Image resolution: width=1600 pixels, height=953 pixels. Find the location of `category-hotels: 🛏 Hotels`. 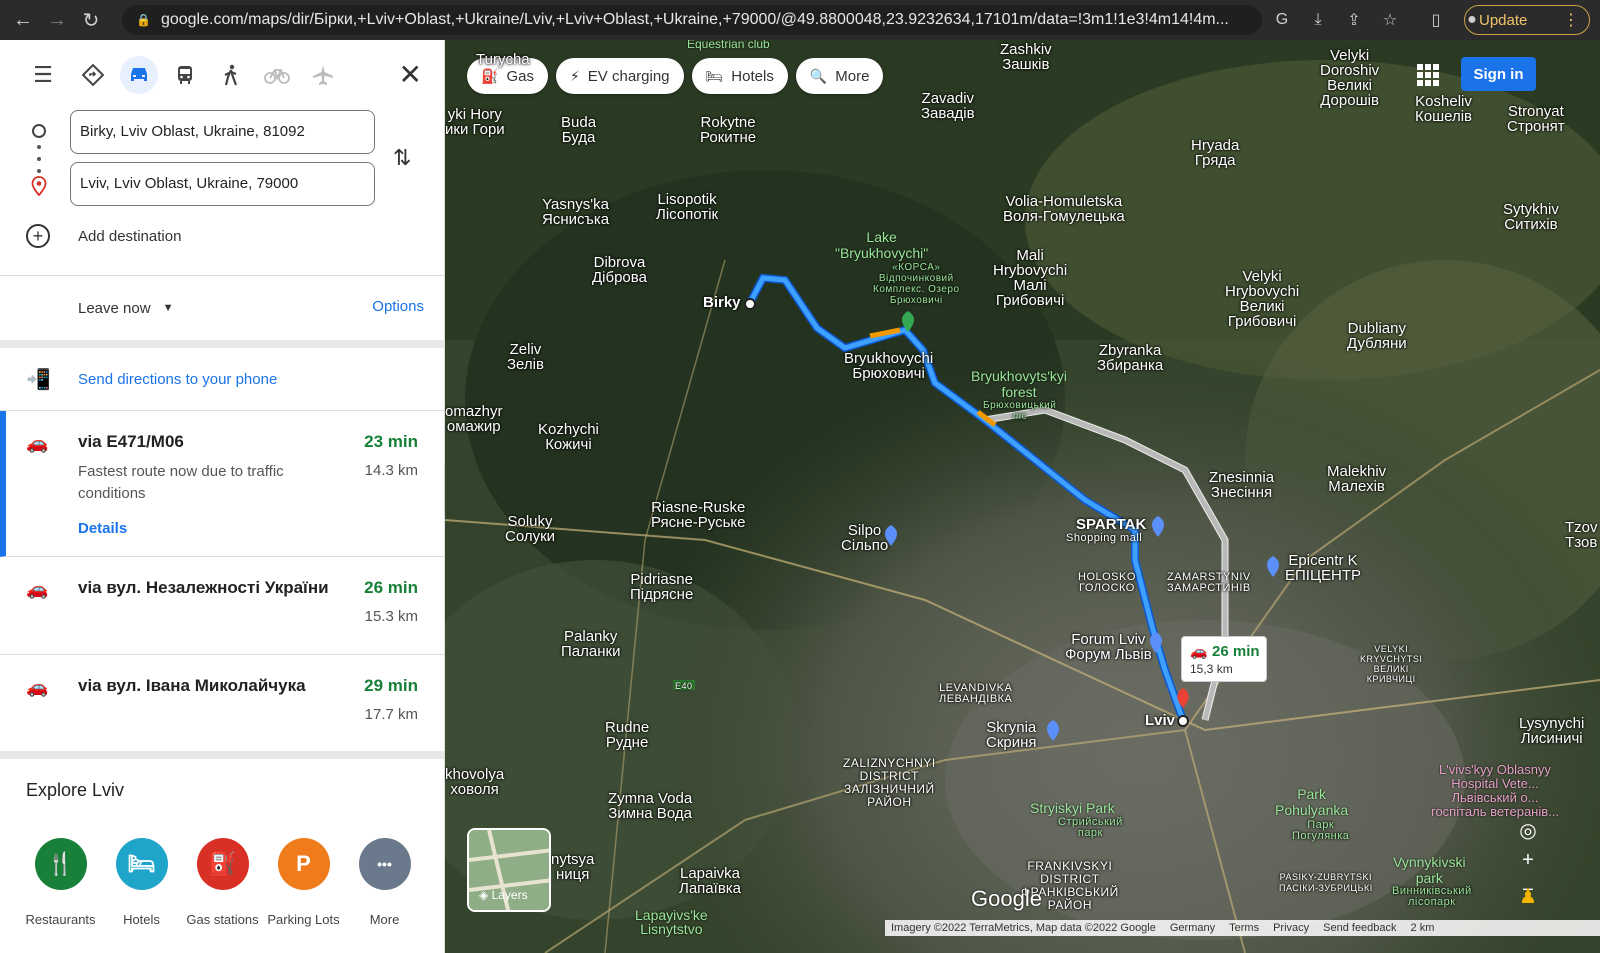

category-hotels: 🛏 Hotels is located at coordinates (141, 882).